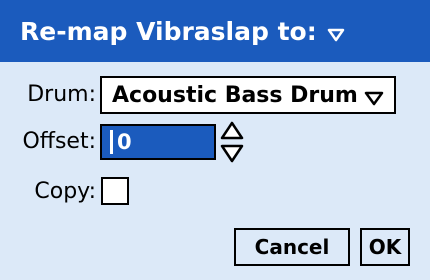 The height and width of the screenshot is (280, 430). What do you see at coordinates (232, 142) in the screenshot?
I see `offset-stepper` at bounding box center [232, 142].